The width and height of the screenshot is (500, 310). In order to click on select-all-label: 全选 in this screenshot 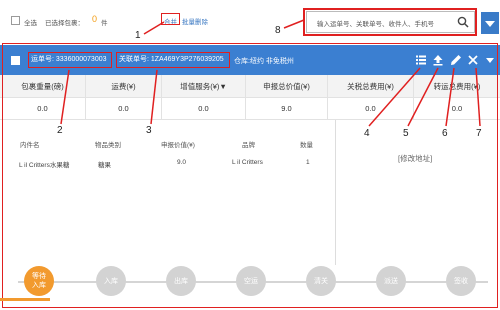, I will do `click(30, 23)`.